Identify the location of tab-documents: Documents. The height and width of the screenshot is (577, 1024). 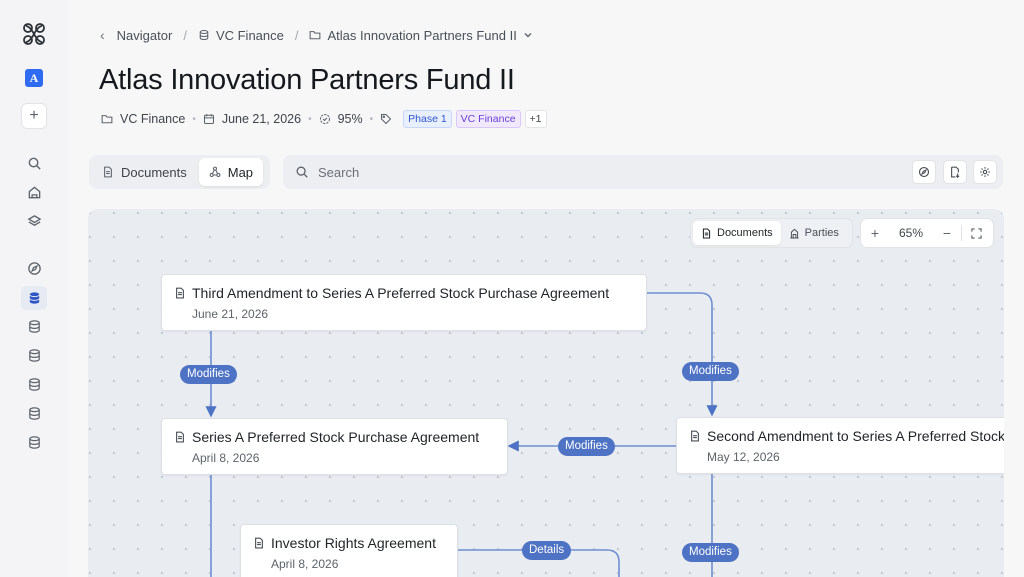
(144, 172).